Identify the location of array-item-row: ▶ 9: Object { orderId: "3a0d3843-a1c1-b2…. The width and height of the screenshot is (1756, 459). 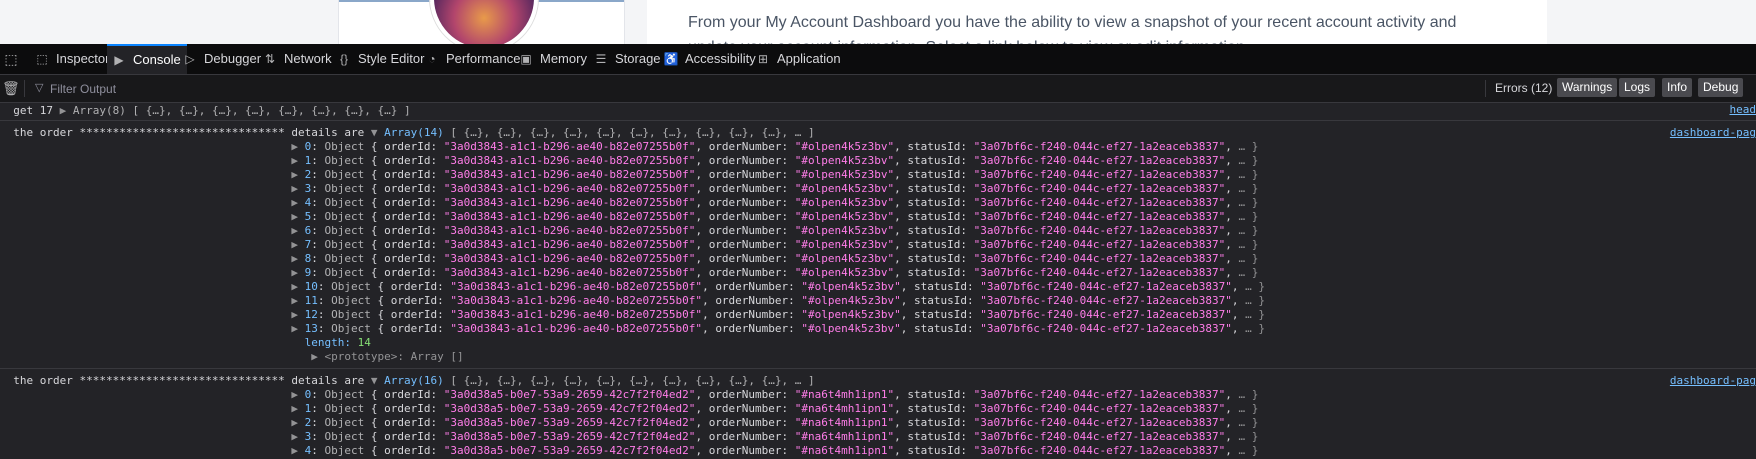
(878, 273).